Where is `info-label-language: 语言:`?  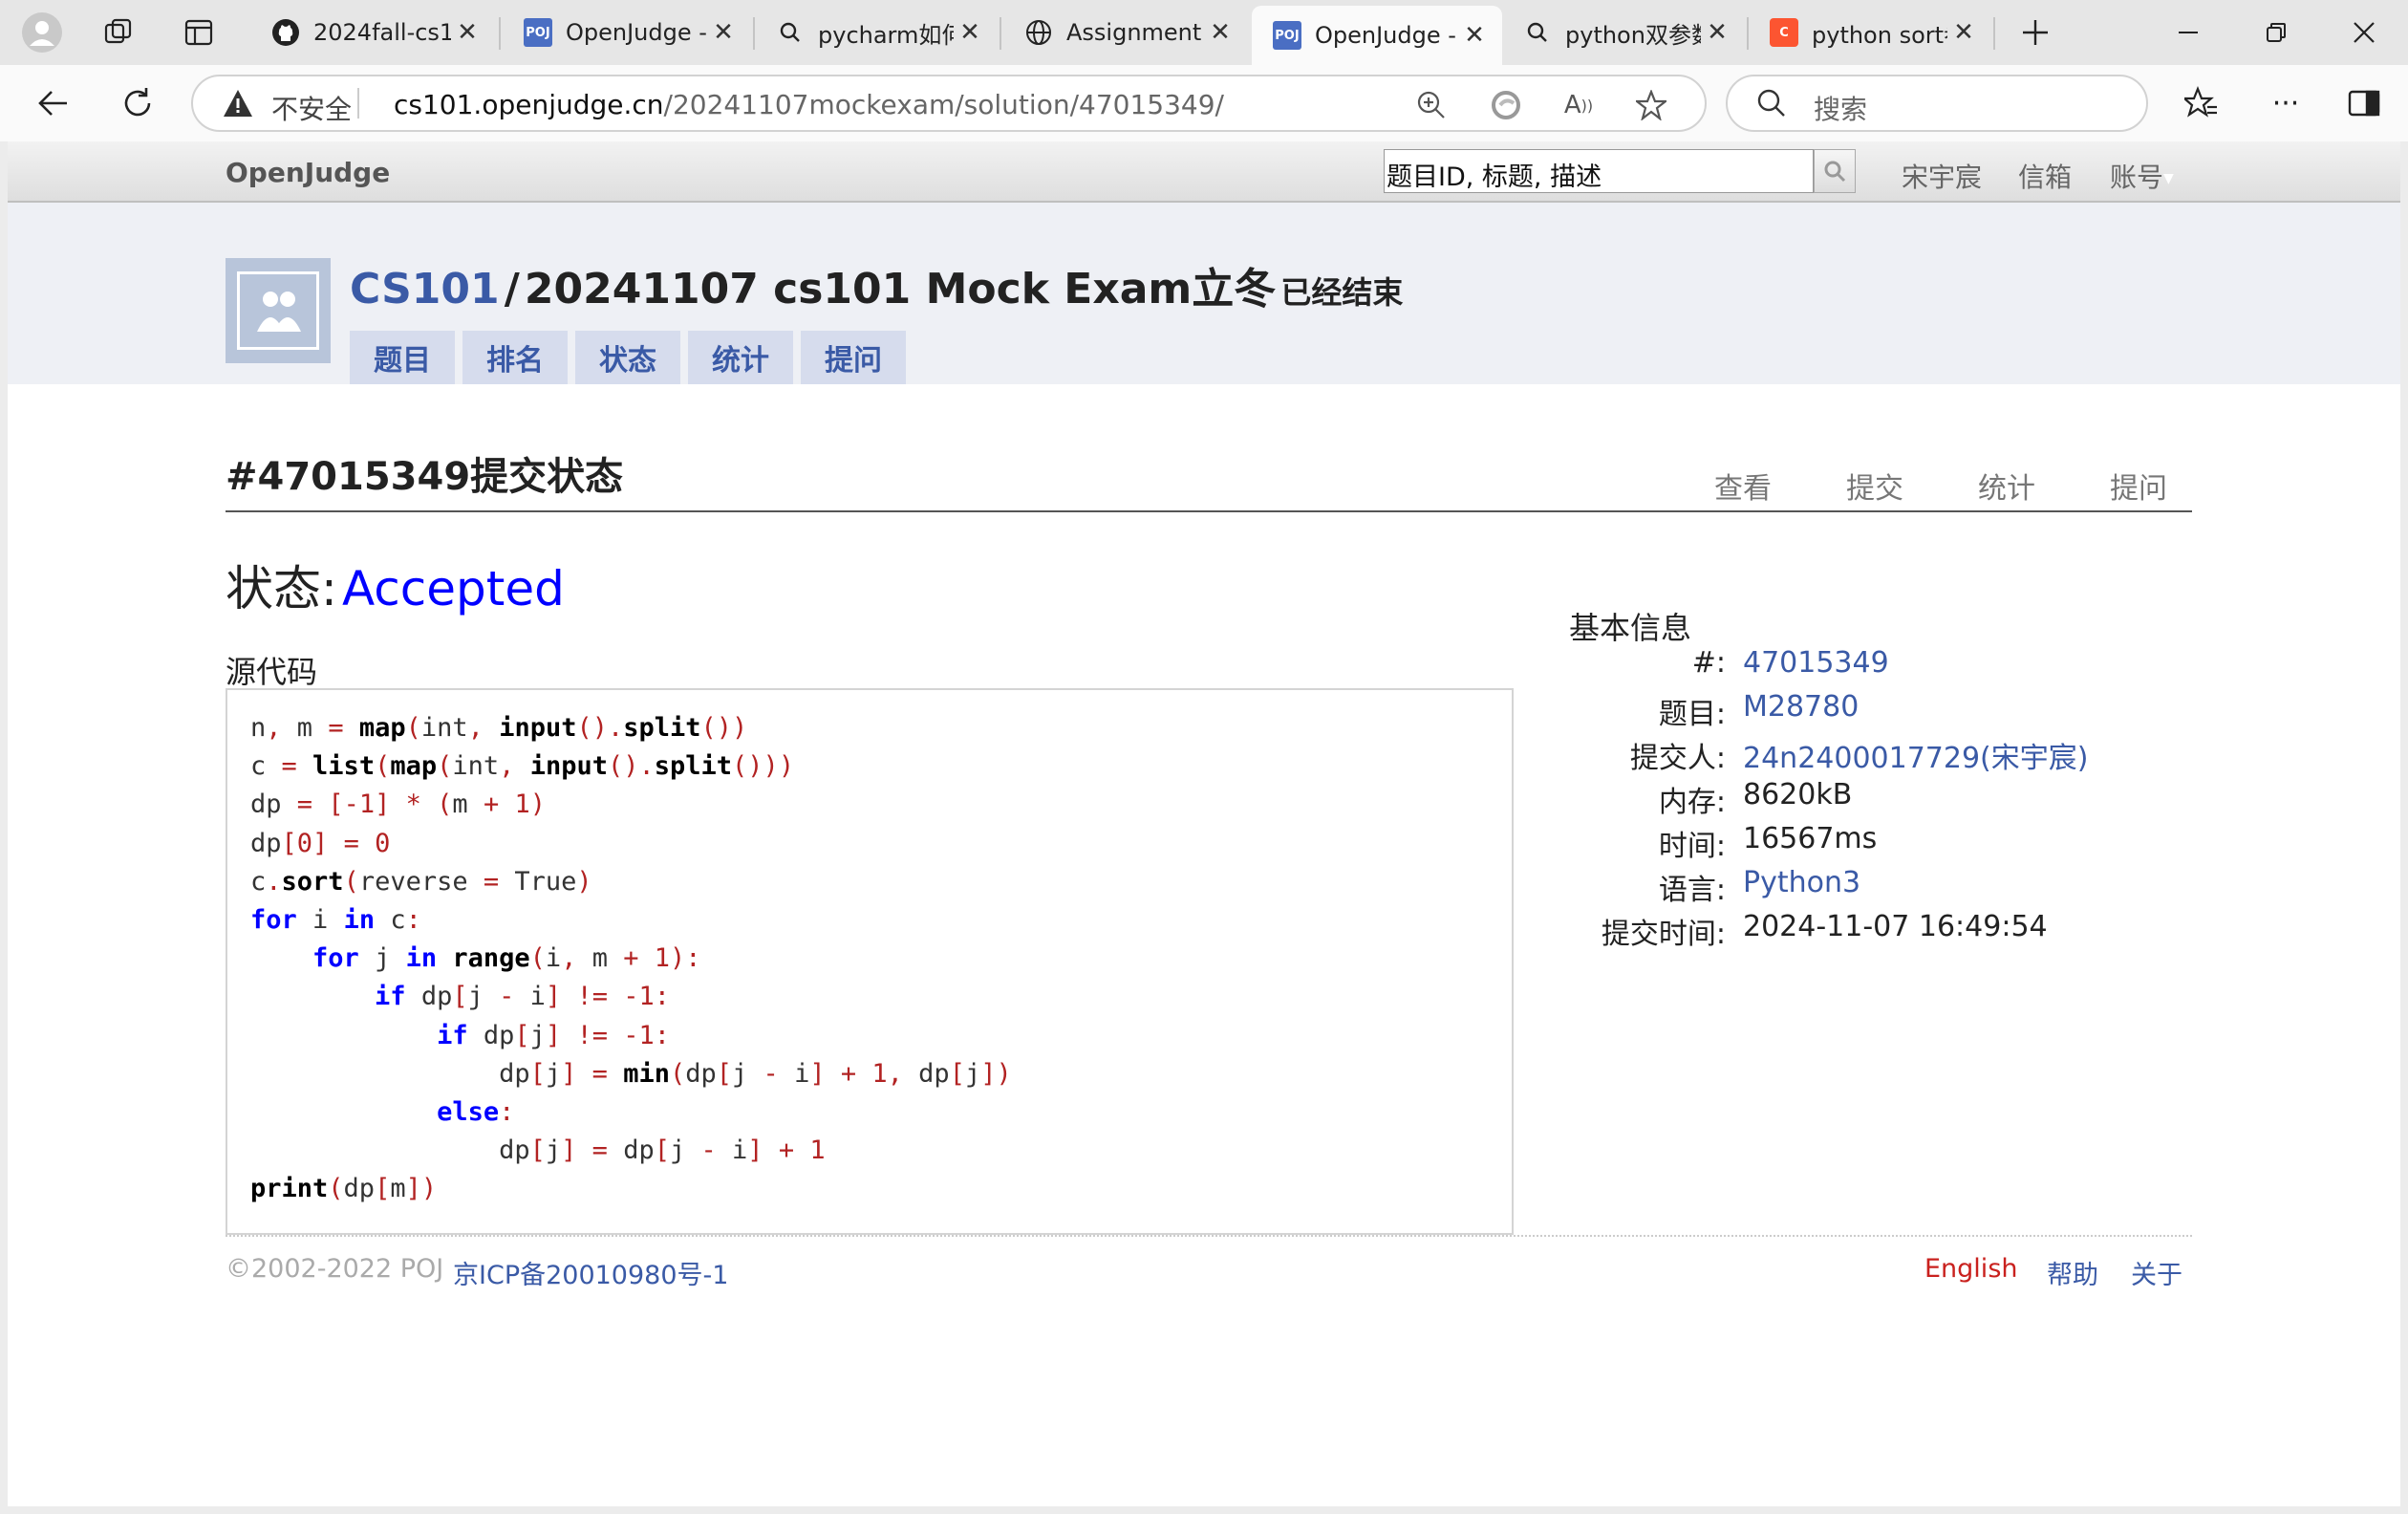 info-label-language: 语言: is located at coordinates (1692, 890).